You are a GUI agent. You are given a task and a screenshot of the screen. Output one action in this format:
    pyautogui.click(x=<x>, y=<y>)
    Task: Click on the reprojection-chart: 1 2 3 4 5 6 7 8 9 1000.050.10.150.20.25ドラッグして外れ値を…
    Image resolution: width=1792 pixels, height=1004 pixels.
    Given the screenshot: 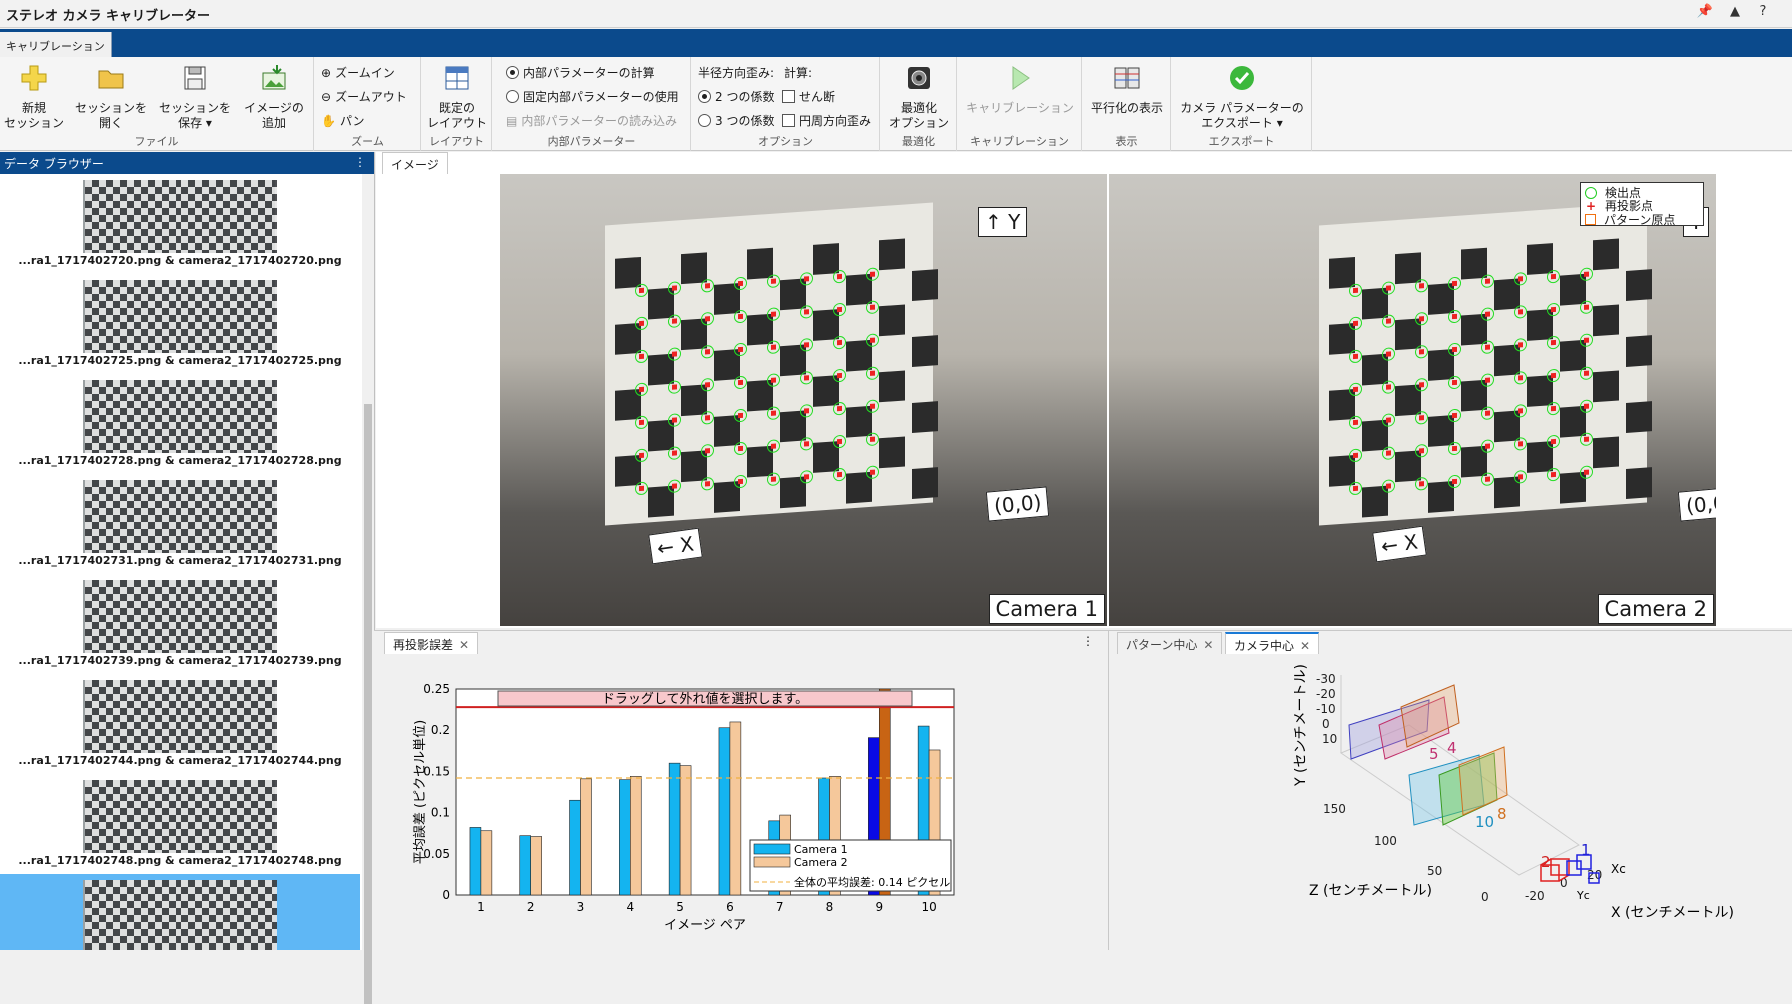 What is the action you would take?
    pyautogui.click(x=741, y=803)
    